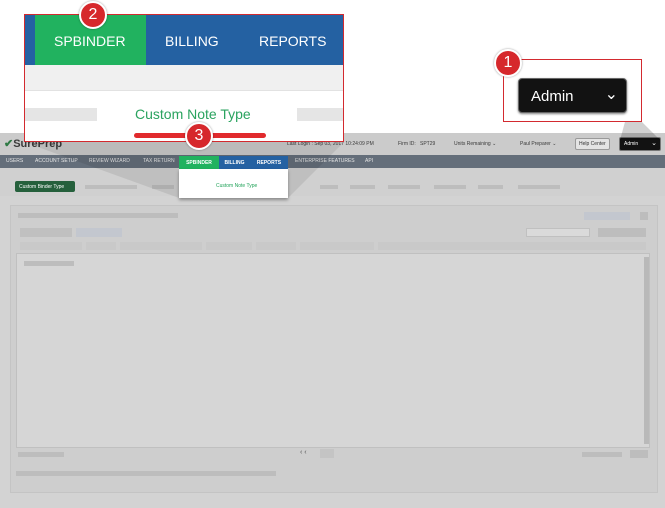  I want to click on nav-spbinder: SPBINDER, so click(199, 162).